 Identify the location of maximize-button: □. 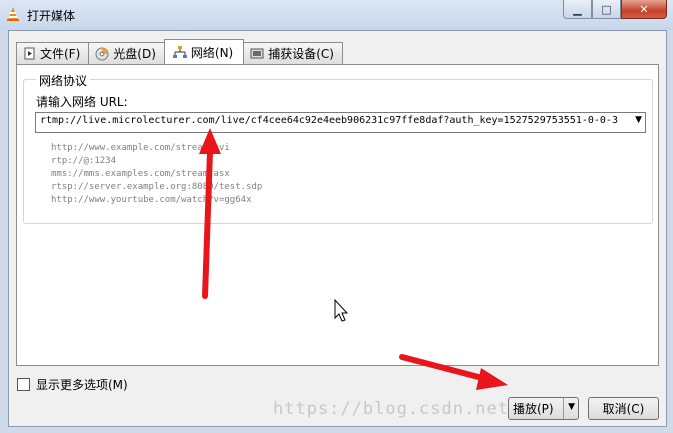
(606, 9).